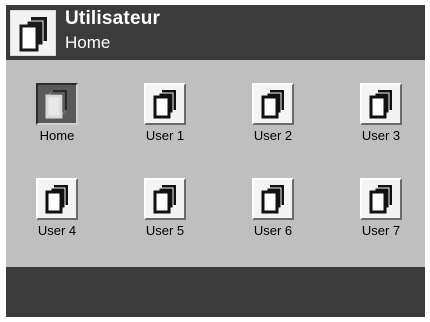  What do you see at coordinates (165, 230) in the screenshot?
I see `user-label: User 5` at bounding box center [165, 230].